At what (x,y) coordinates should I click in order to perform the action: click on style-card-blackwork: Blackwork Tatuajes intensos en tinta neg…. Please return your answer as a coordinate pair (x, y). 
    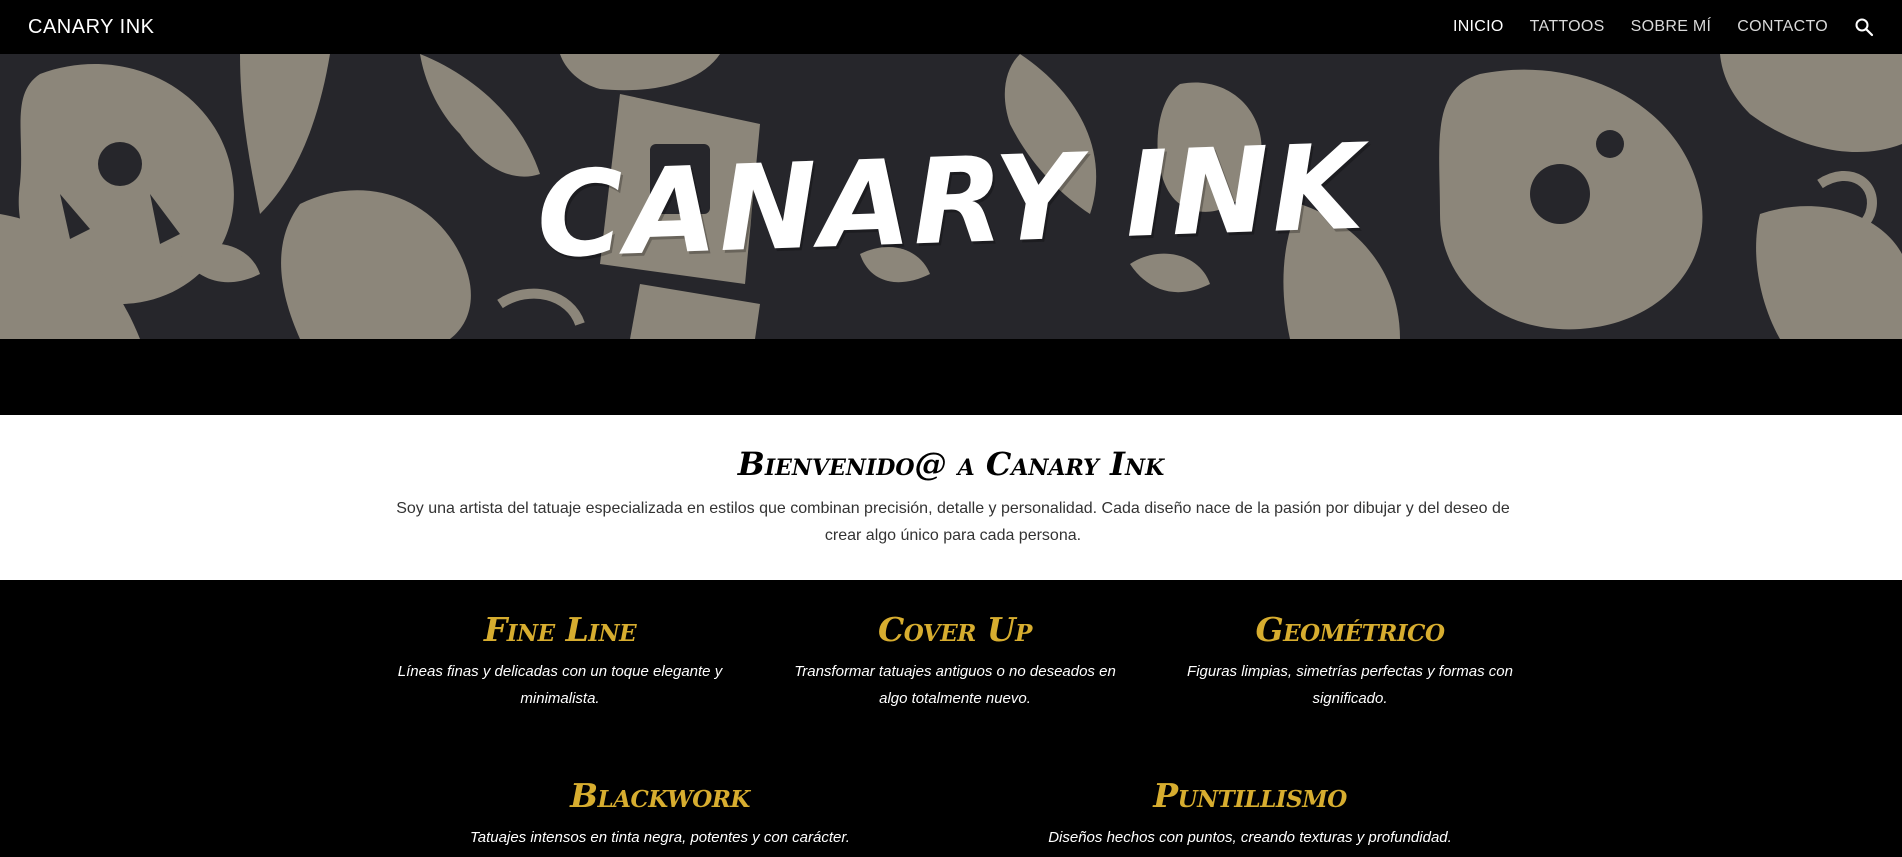
    Looking at the image, I should click on (660, 813).